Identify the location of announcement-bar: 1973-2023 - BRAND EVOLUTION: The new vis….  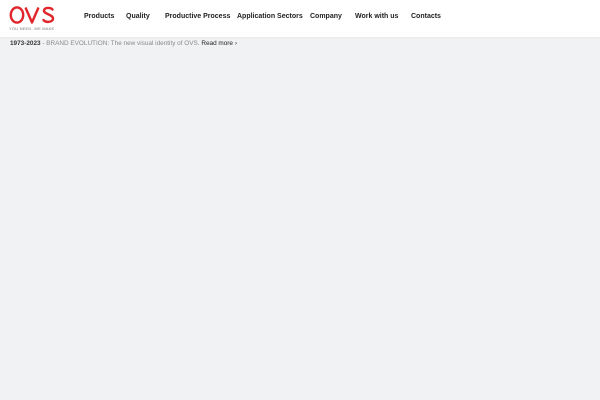
(123, 44).